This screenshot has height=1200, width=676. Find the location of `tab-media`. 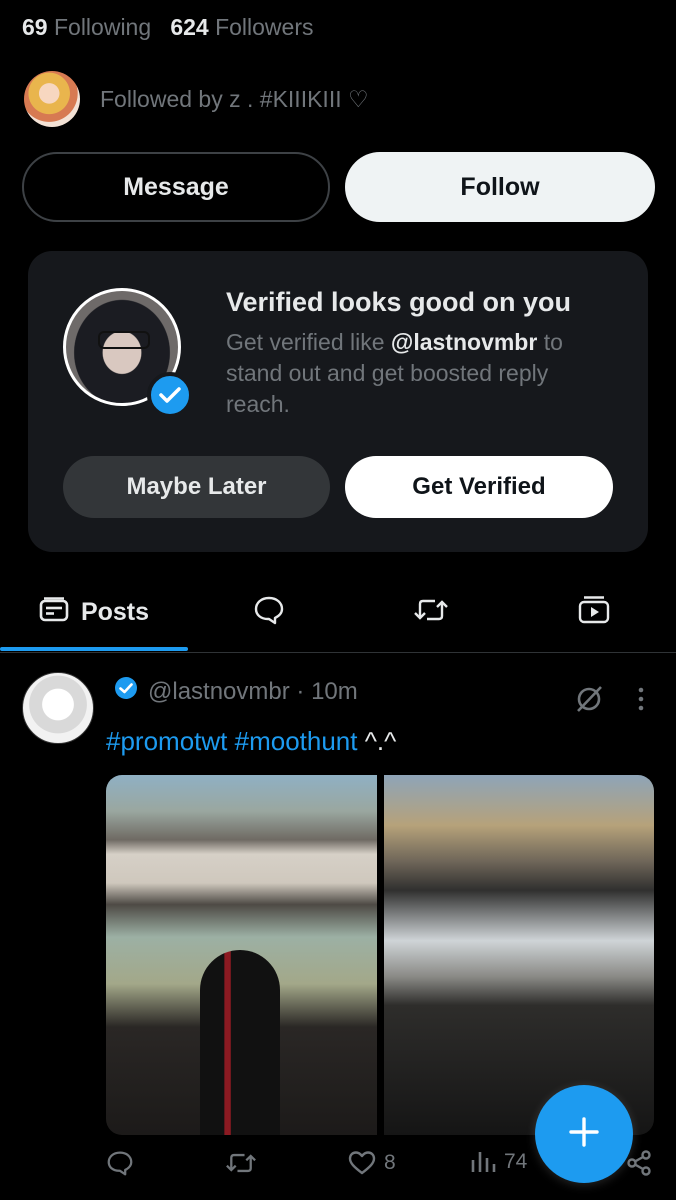

tab-media is located at coordinates (594, 612).